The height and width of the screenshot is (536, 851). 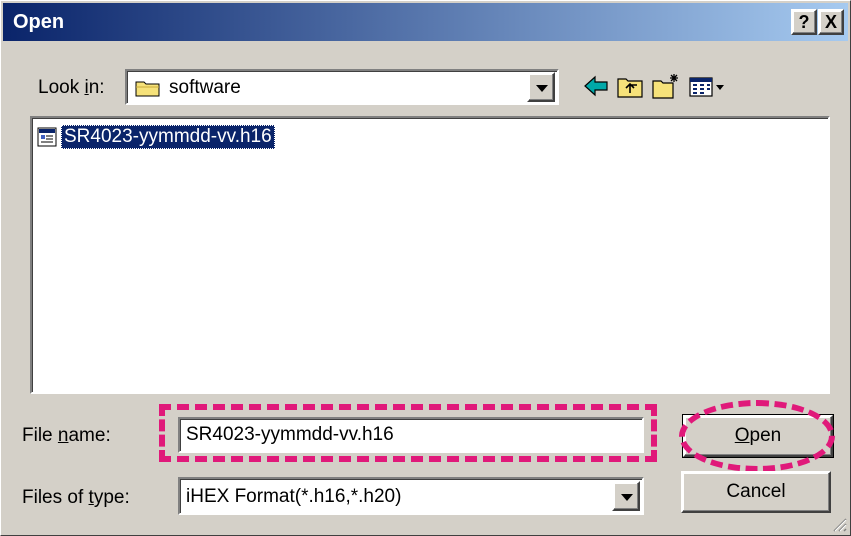 What do you see at coordinates (425, 22) in the screenshot?
I see `title-bar: Open ? X` at bounding box center [425, 22].